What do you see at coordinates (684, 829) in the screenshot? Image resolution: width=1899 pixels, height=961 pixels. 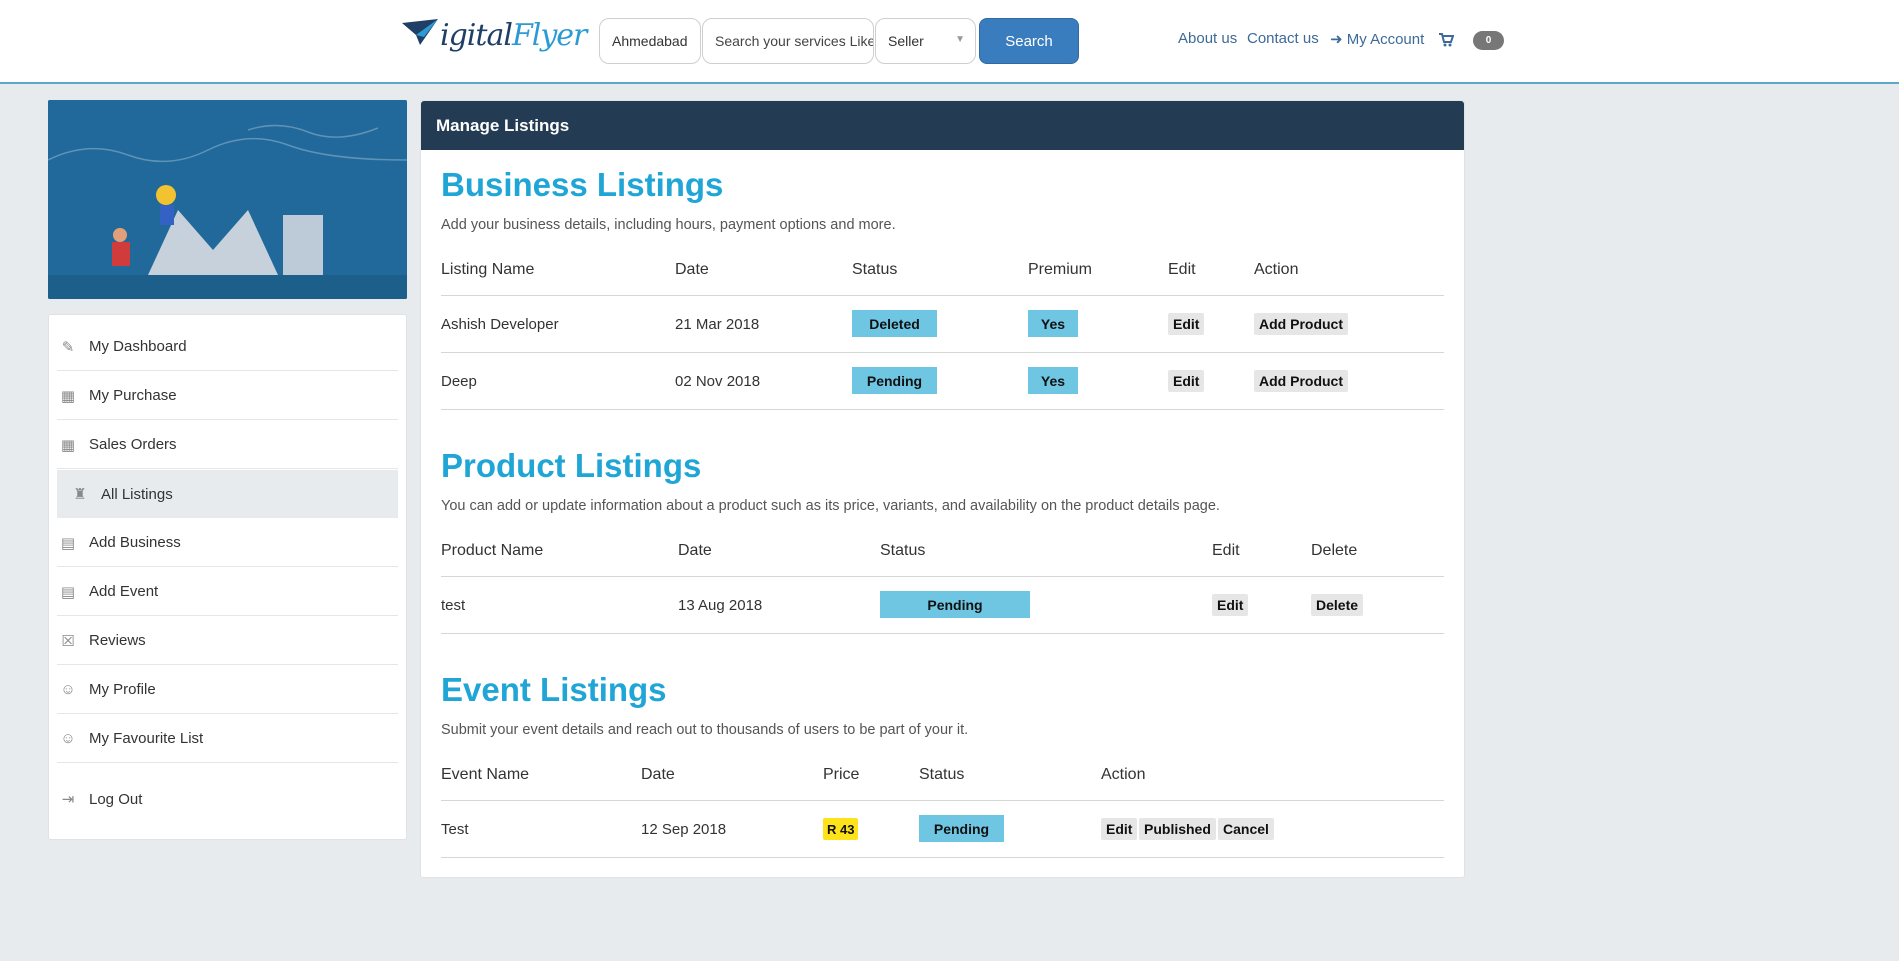 I see `event-date: 12 Sep 2018` at bounding box center [684, 829].